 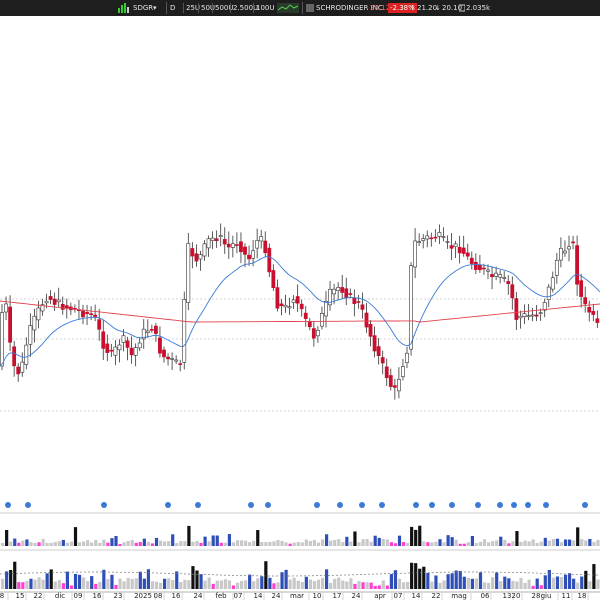 What do you see at coordinates (172, 8) in the screenshot?
I see `period-button: D` at bounding box center [172, 8].